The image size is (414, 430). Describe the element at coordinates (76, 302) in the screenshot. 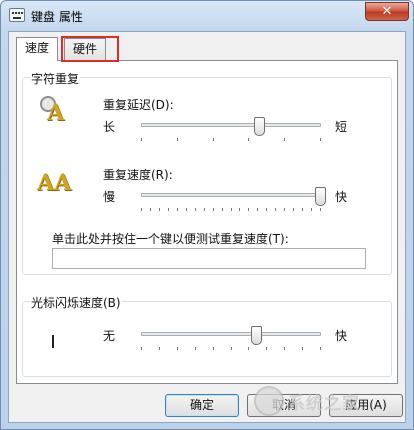

I see `cursor-blink-group-title: 光标闪烁速度(B)` at that location.